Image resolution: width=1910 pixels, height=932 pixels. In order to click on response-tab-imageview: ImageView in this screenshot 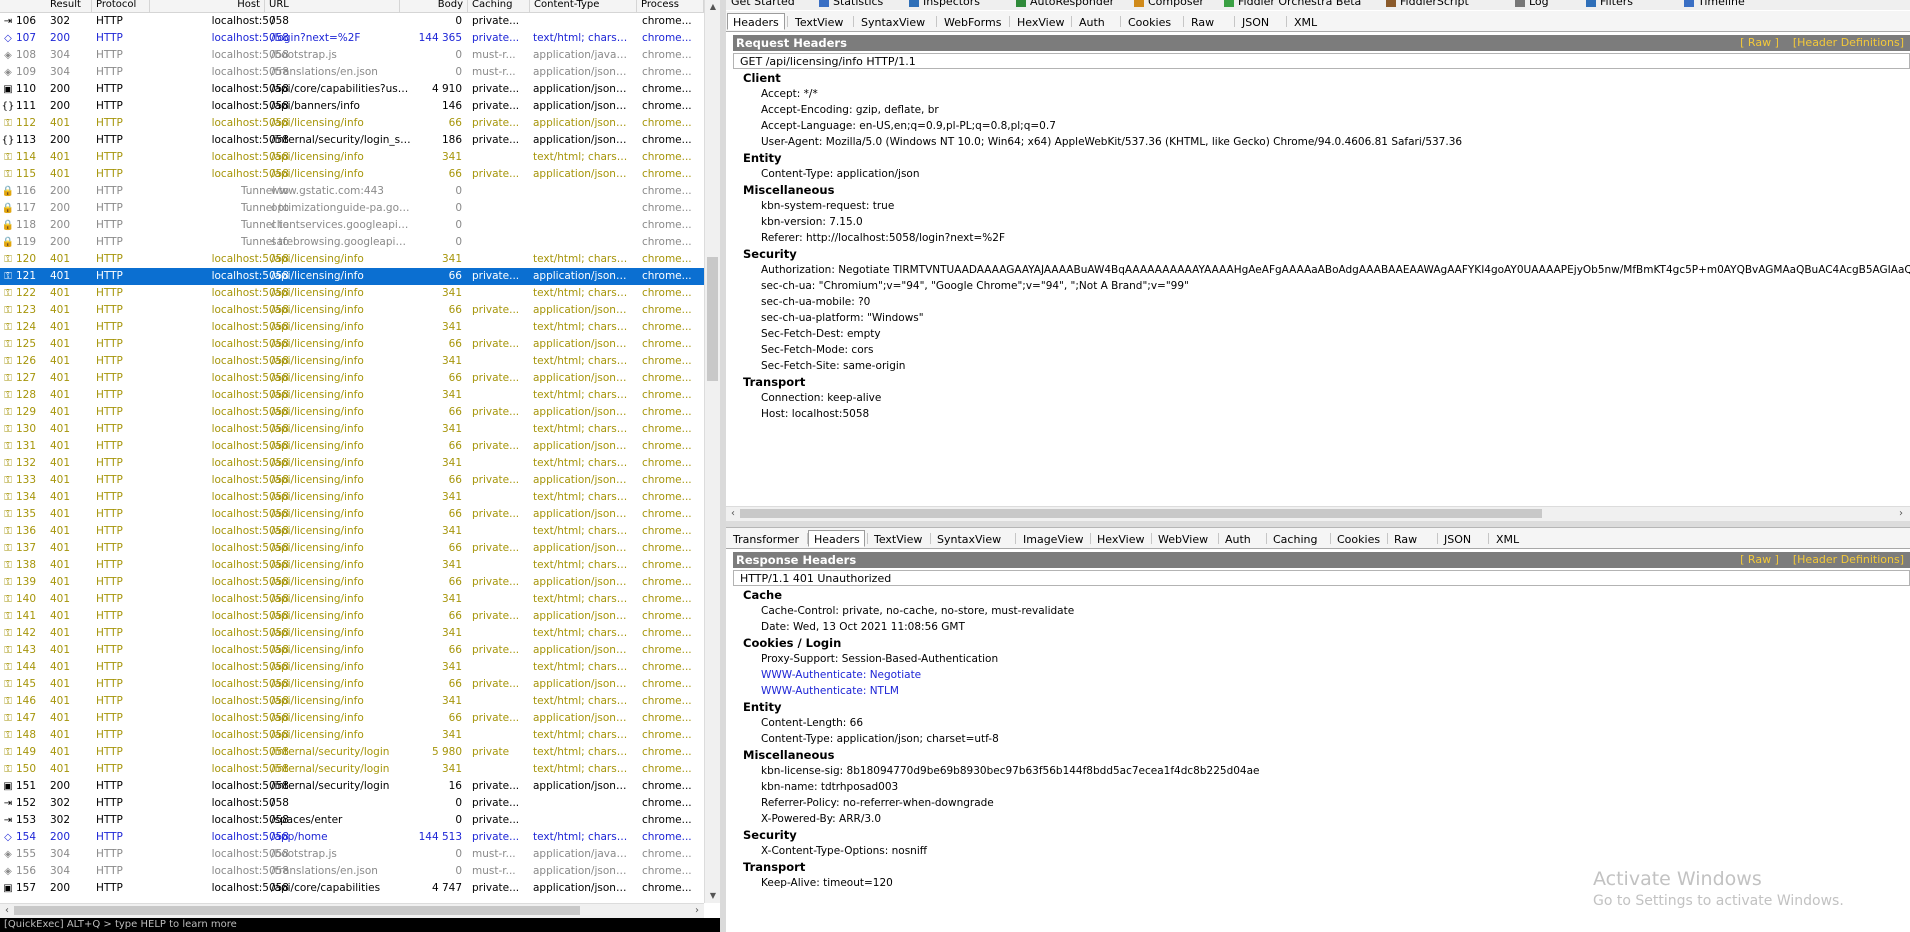, I will do `click(1052, 538)`.